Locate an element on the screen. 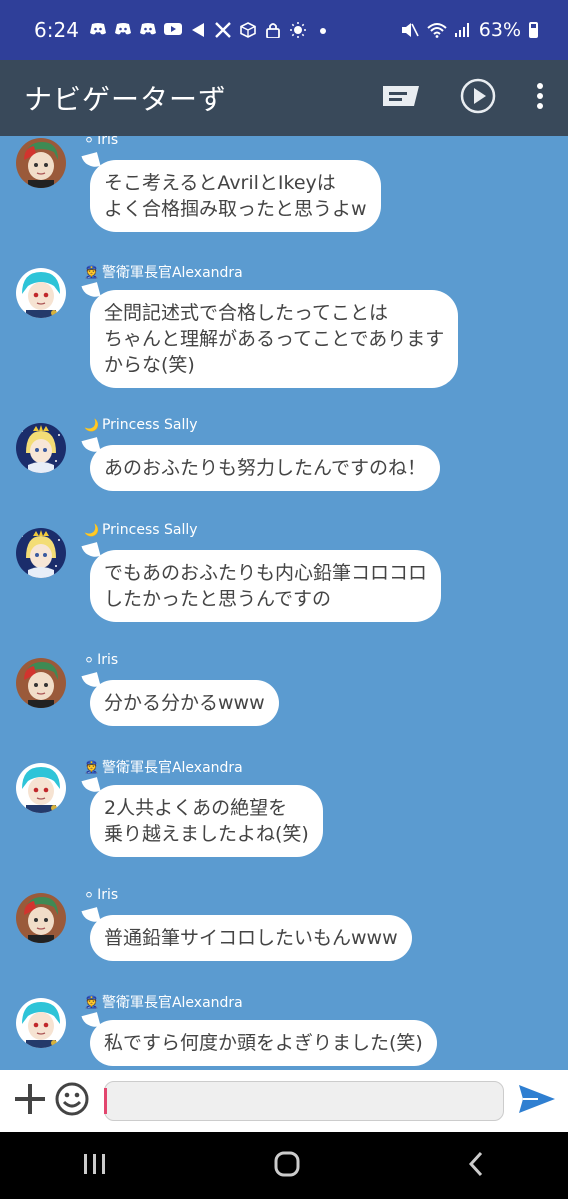  send-icon is located at coordinates (537, 1101).